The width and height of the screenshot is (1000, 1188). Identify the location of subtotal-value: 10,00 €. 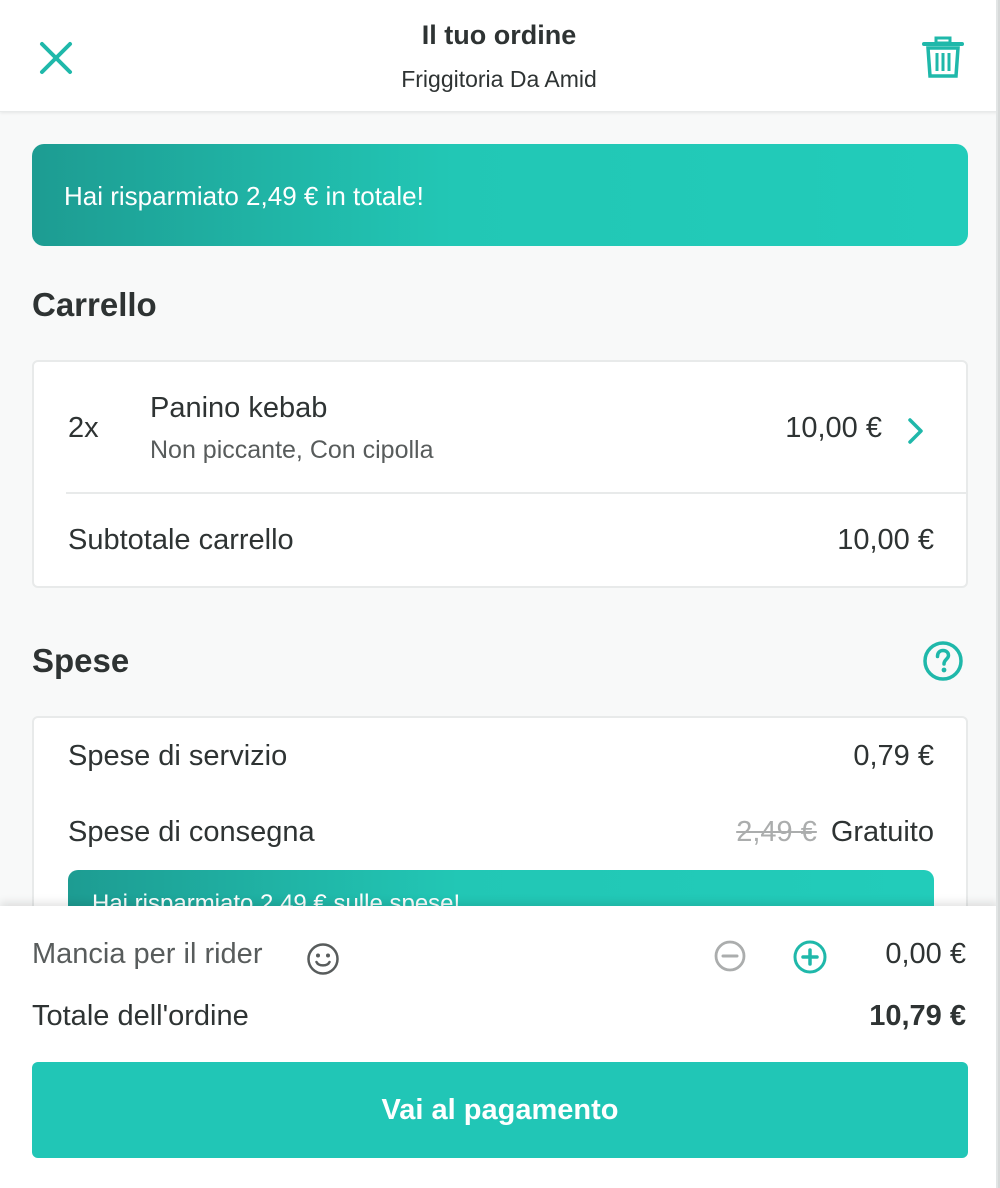
(885, 540).